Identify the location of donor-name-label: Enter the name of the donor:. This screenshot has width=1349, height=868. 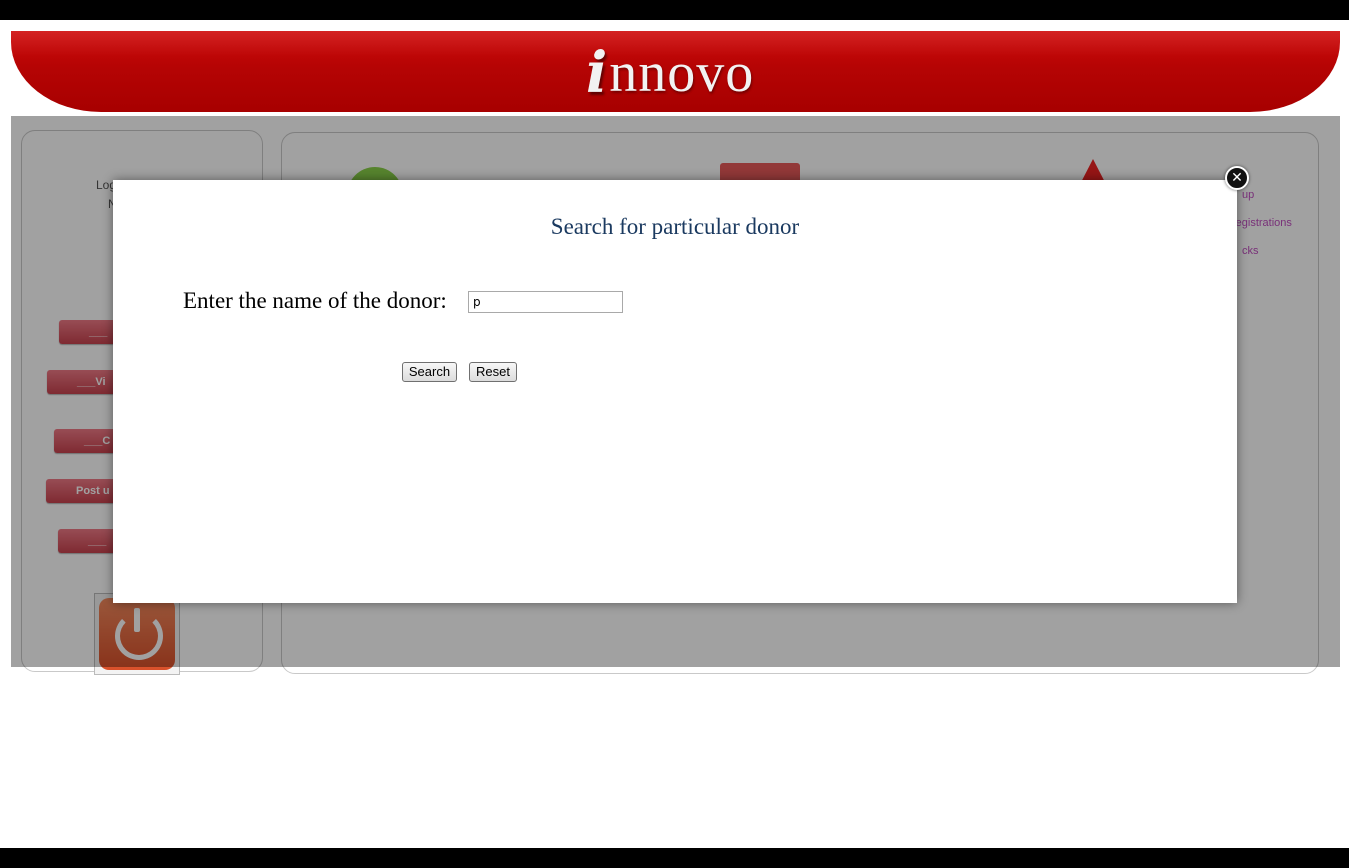
(315, 300).